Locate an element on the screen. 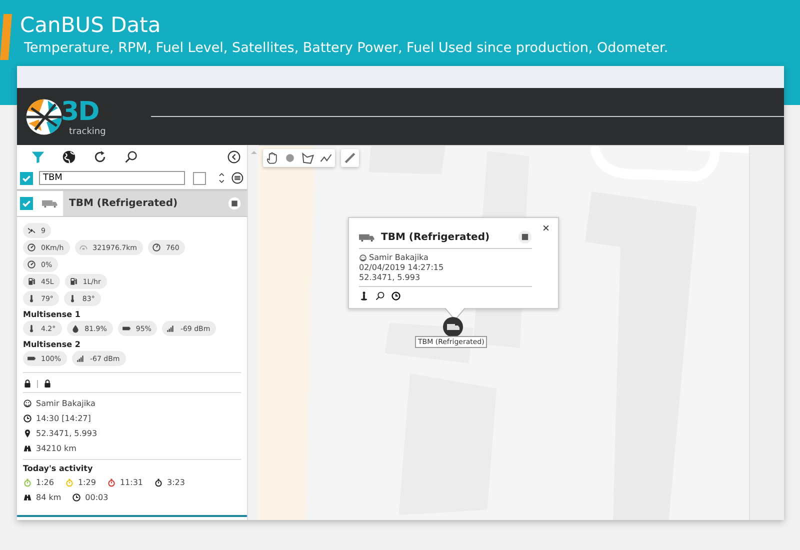 This screenshot has height=550, width=800. vehicle-checkbox is located at coordinates (26, 203).